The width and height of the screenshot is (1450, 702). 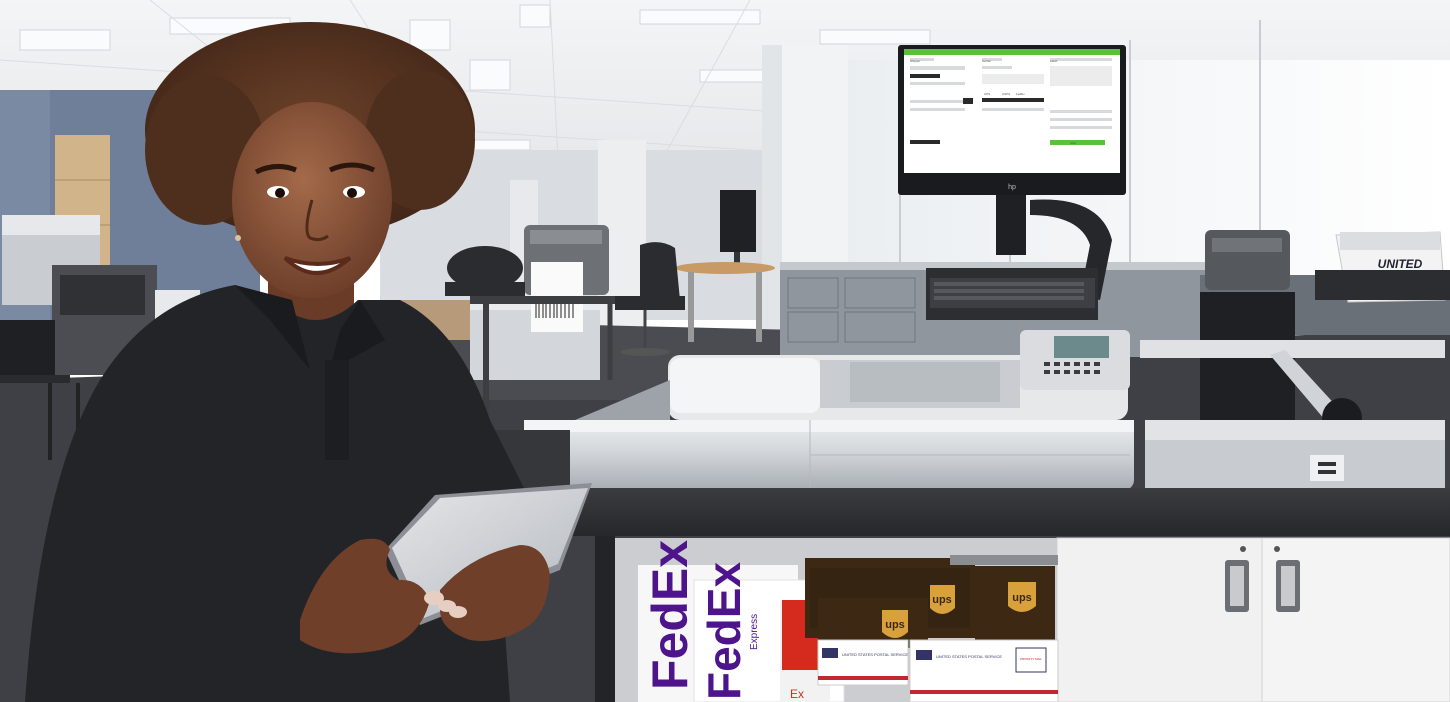 What do you see at coordinates (987, 94) in the screenshot?
I see `monitor-carrier-1: UPS` at bounding box center [987, 94].